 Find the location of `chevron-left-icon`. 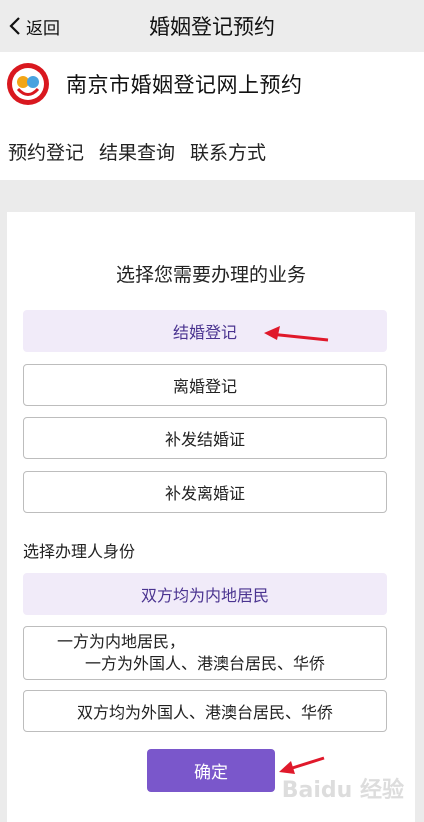

chevron-left-icon is located at coordinates (14, 26).